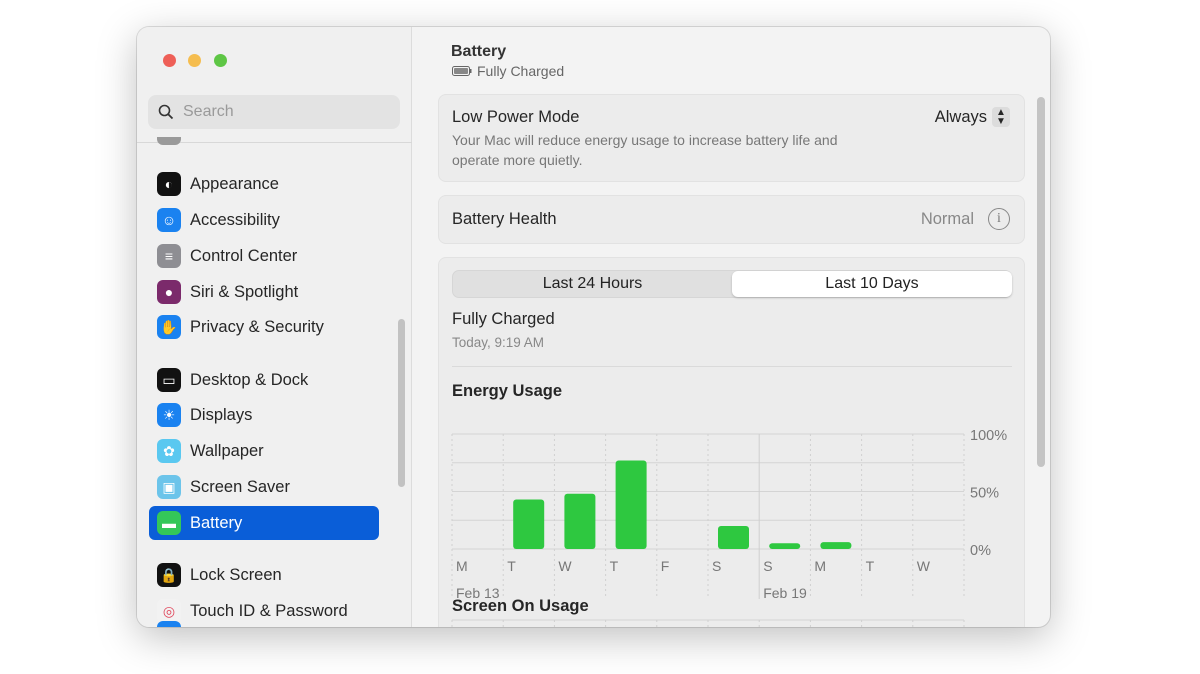  I want to click on siri-icon: ●, so click(169, 292).